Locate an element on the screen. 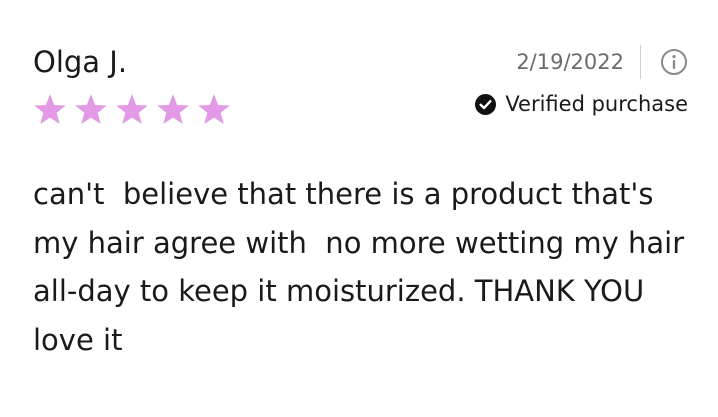  reviewer-name: Olga J. is located at coordinates (80, 62).